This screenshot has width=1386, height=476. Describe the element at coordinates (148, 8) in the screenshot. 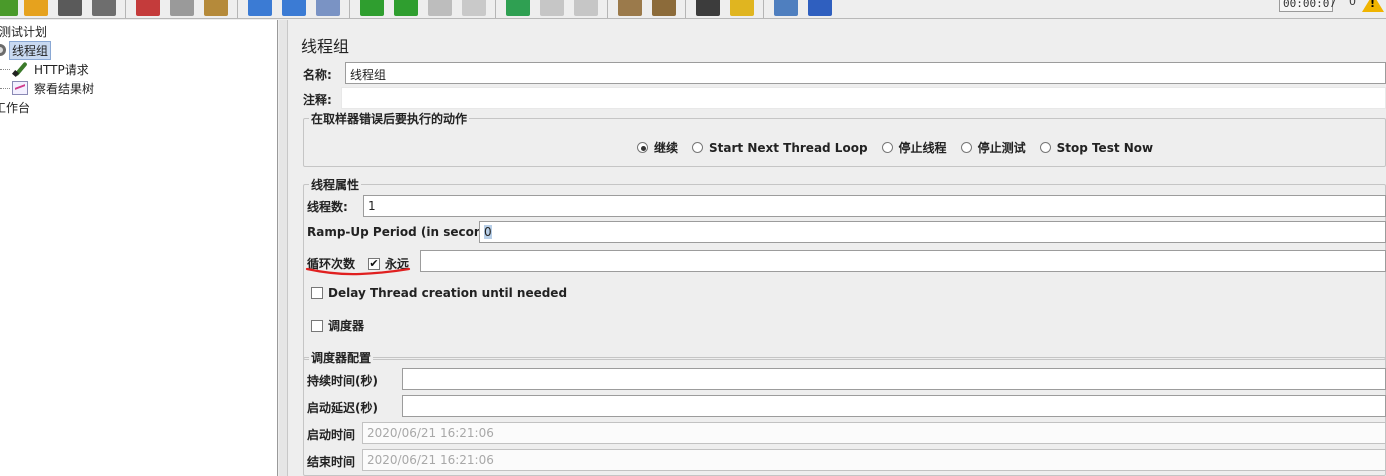

I see `cut-icon` at that location.